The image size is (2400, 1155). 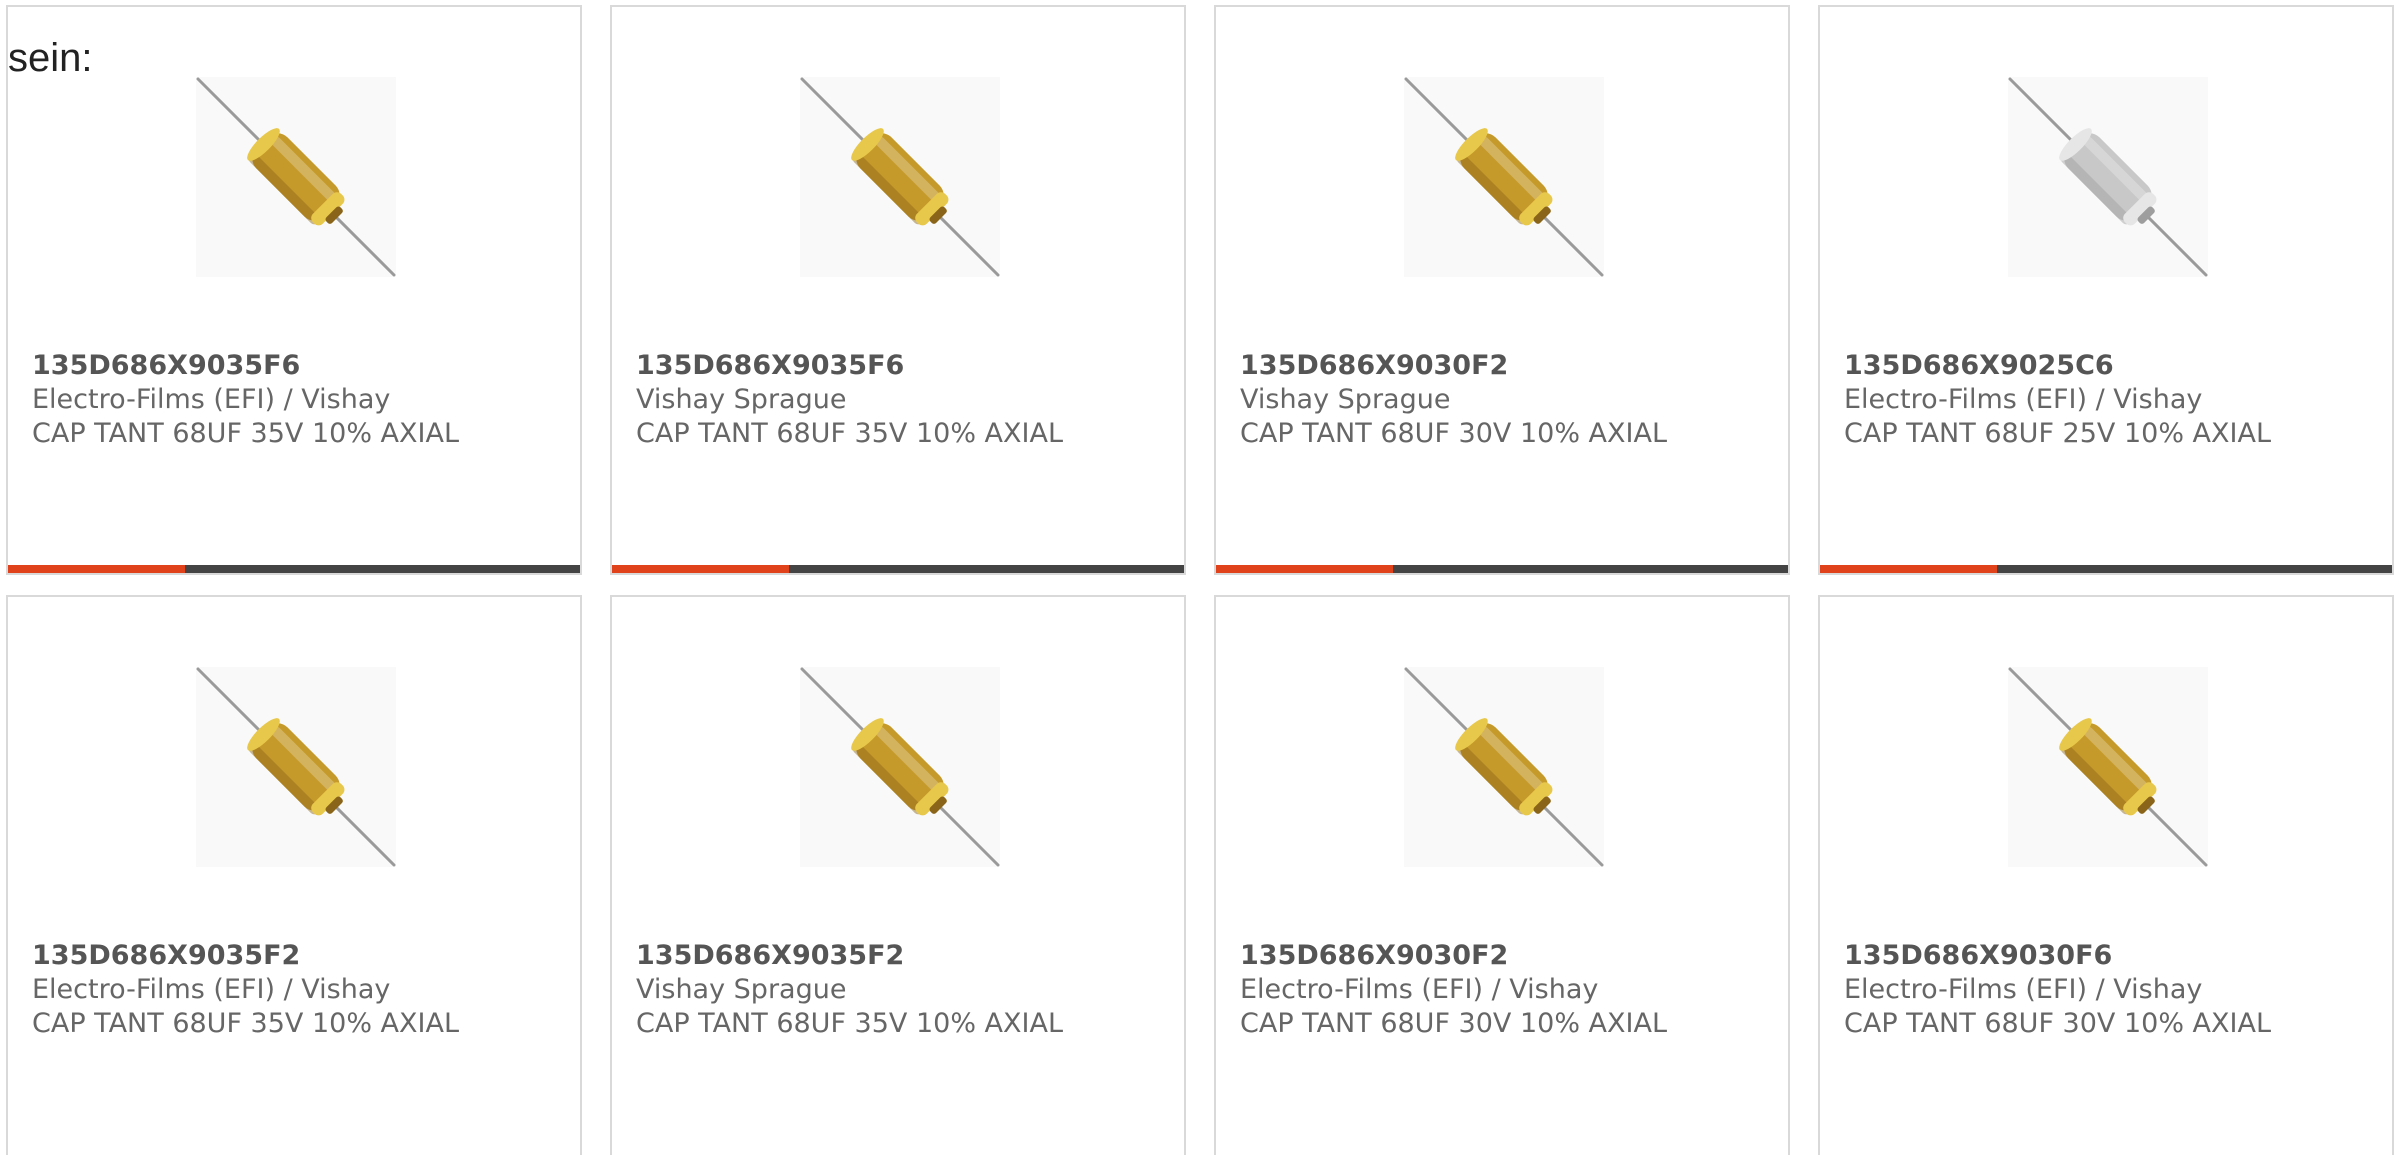 What do you see at coordinates (2113, 366) in the screenshot?
I see `part-number-link: 135D686X9025C6` at bounding box center [2113, 366].